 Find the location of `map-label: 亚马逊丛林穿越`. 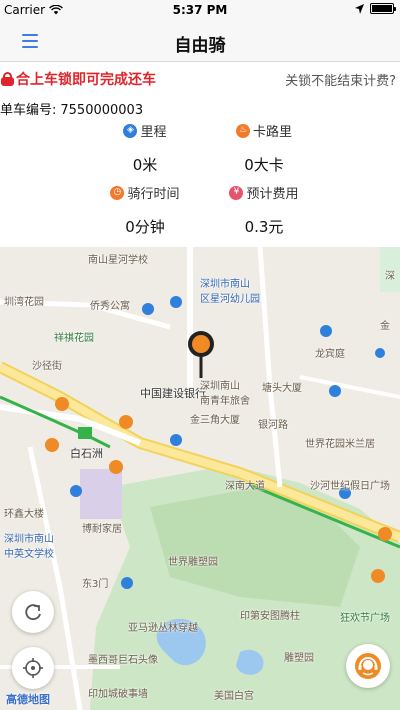

map-label: 亚马逊丛林穿越 is located at coordinates (163, 628).